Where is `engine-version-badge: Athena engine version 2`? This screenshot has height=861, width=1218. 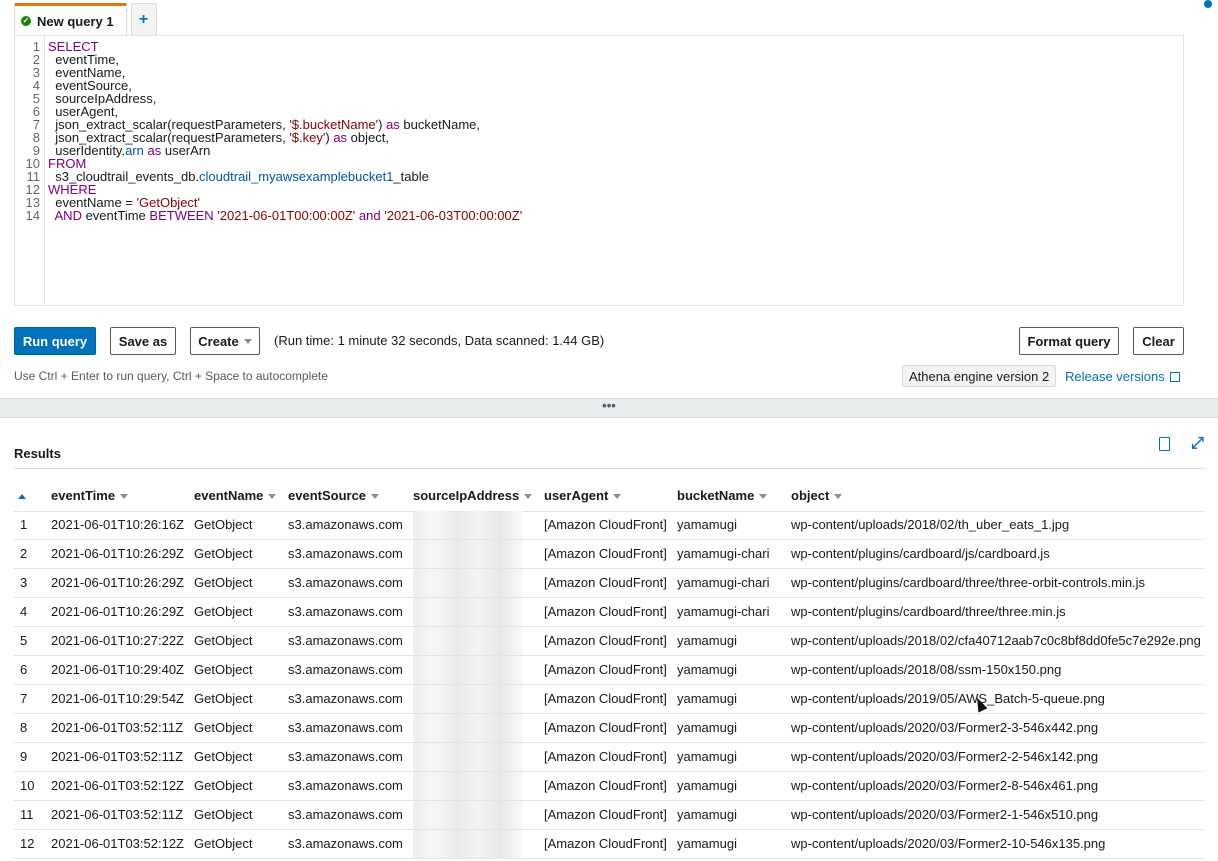 engine-version-badge: Athena engine version 2 is located at coordinates (979, 376).